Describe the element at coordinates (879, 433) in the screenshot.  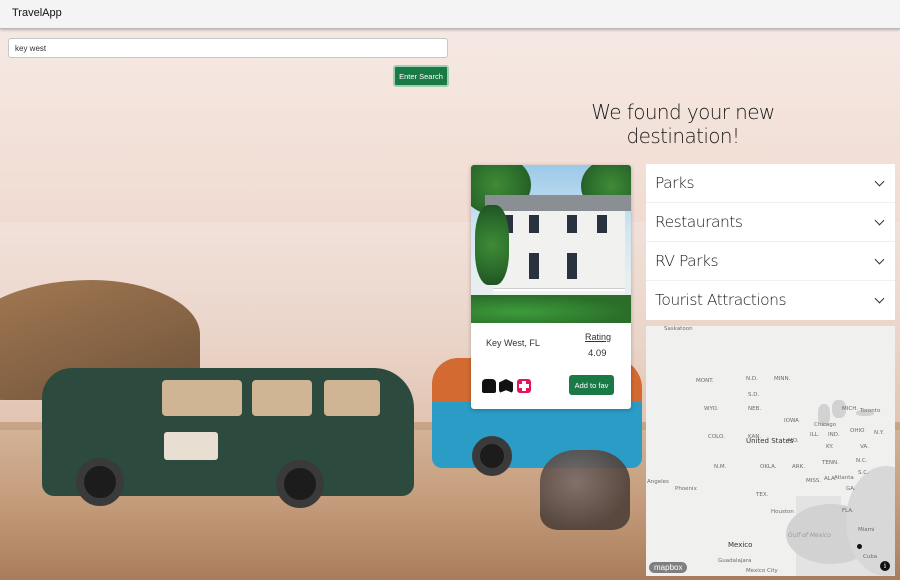
I see `map-label: N.Y.` at that location.